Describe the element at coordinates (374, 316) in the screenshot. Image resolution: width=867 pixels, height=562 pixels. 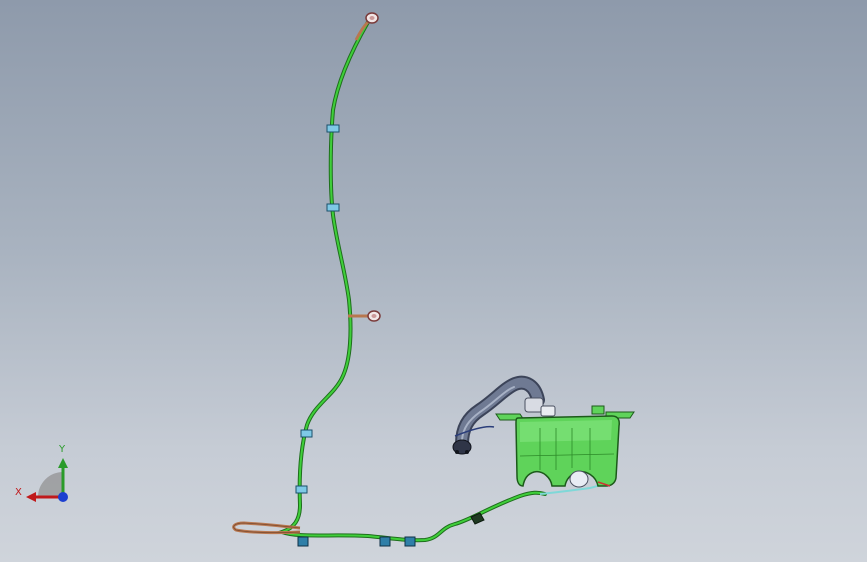
I see `nozzle-mid-hole` at that location.